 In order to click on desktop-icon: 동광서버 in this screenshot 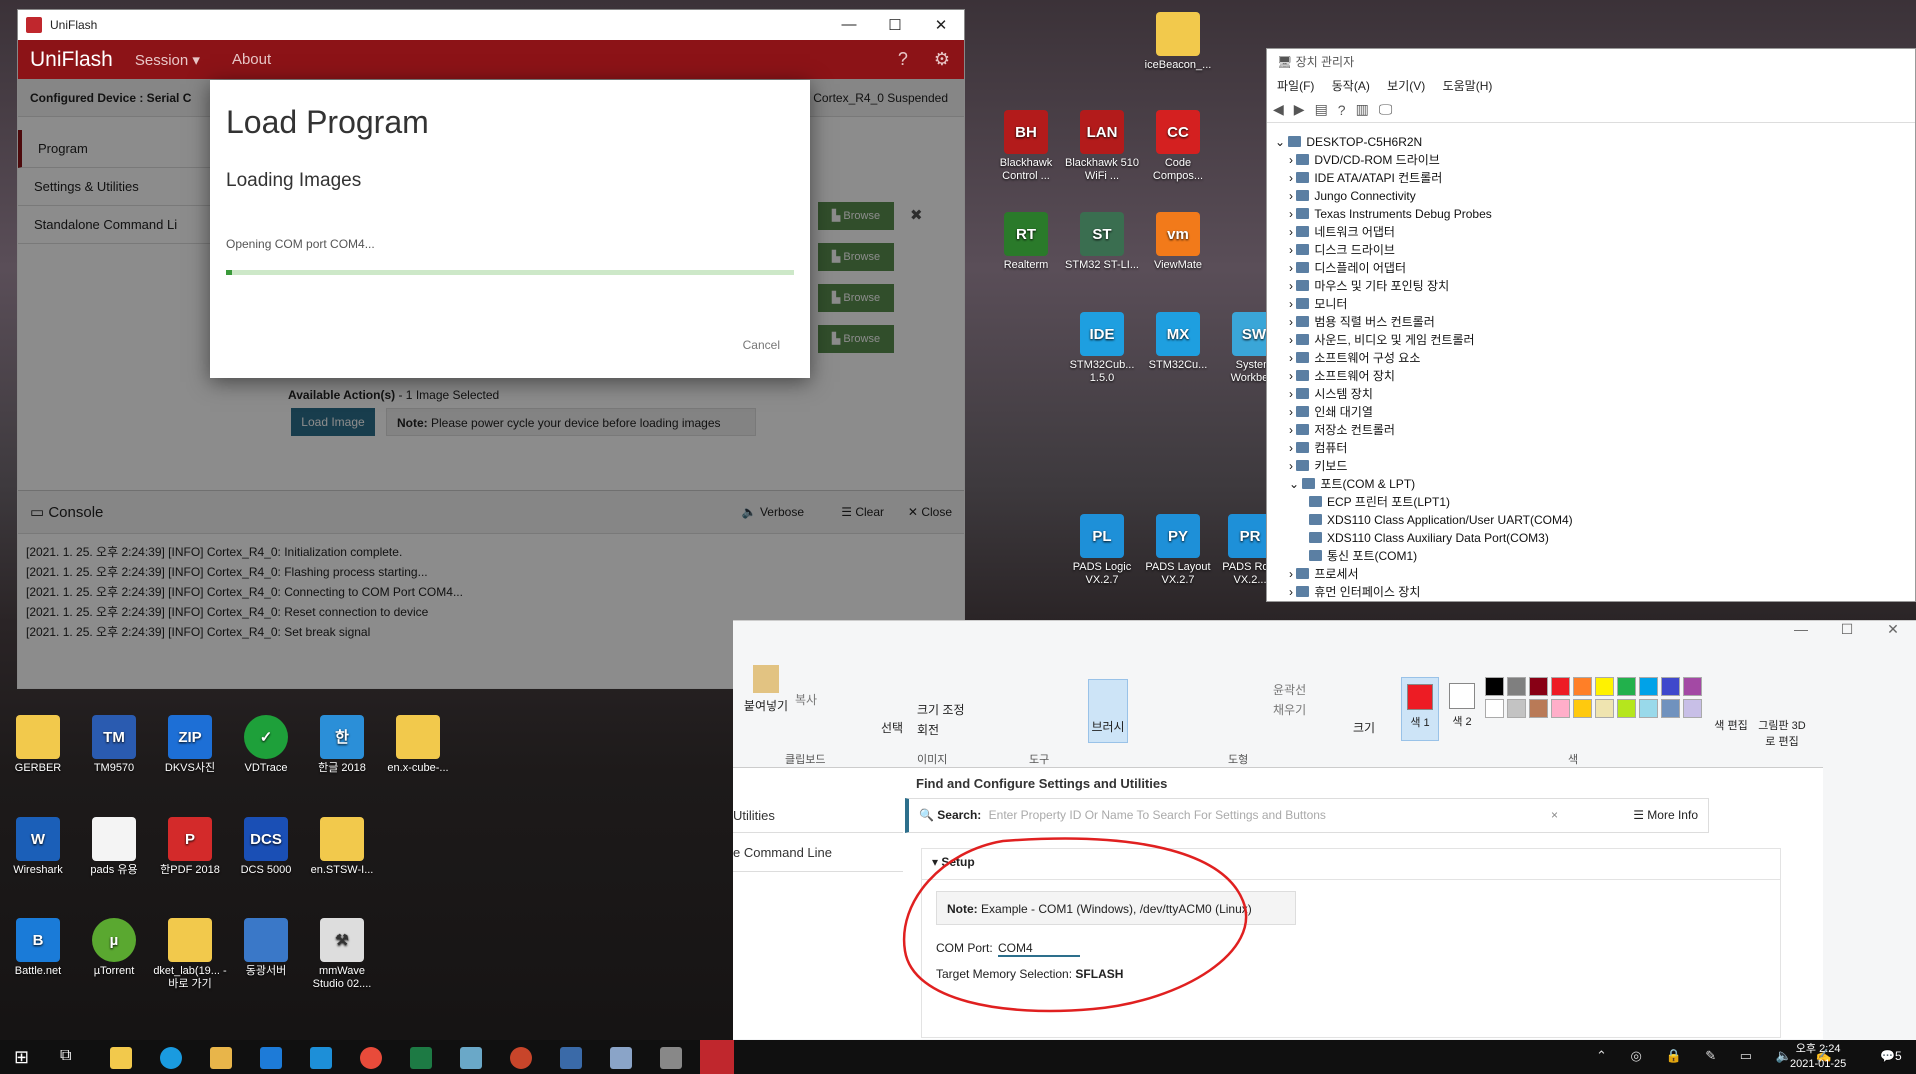, I will do `click(266, 948)`.